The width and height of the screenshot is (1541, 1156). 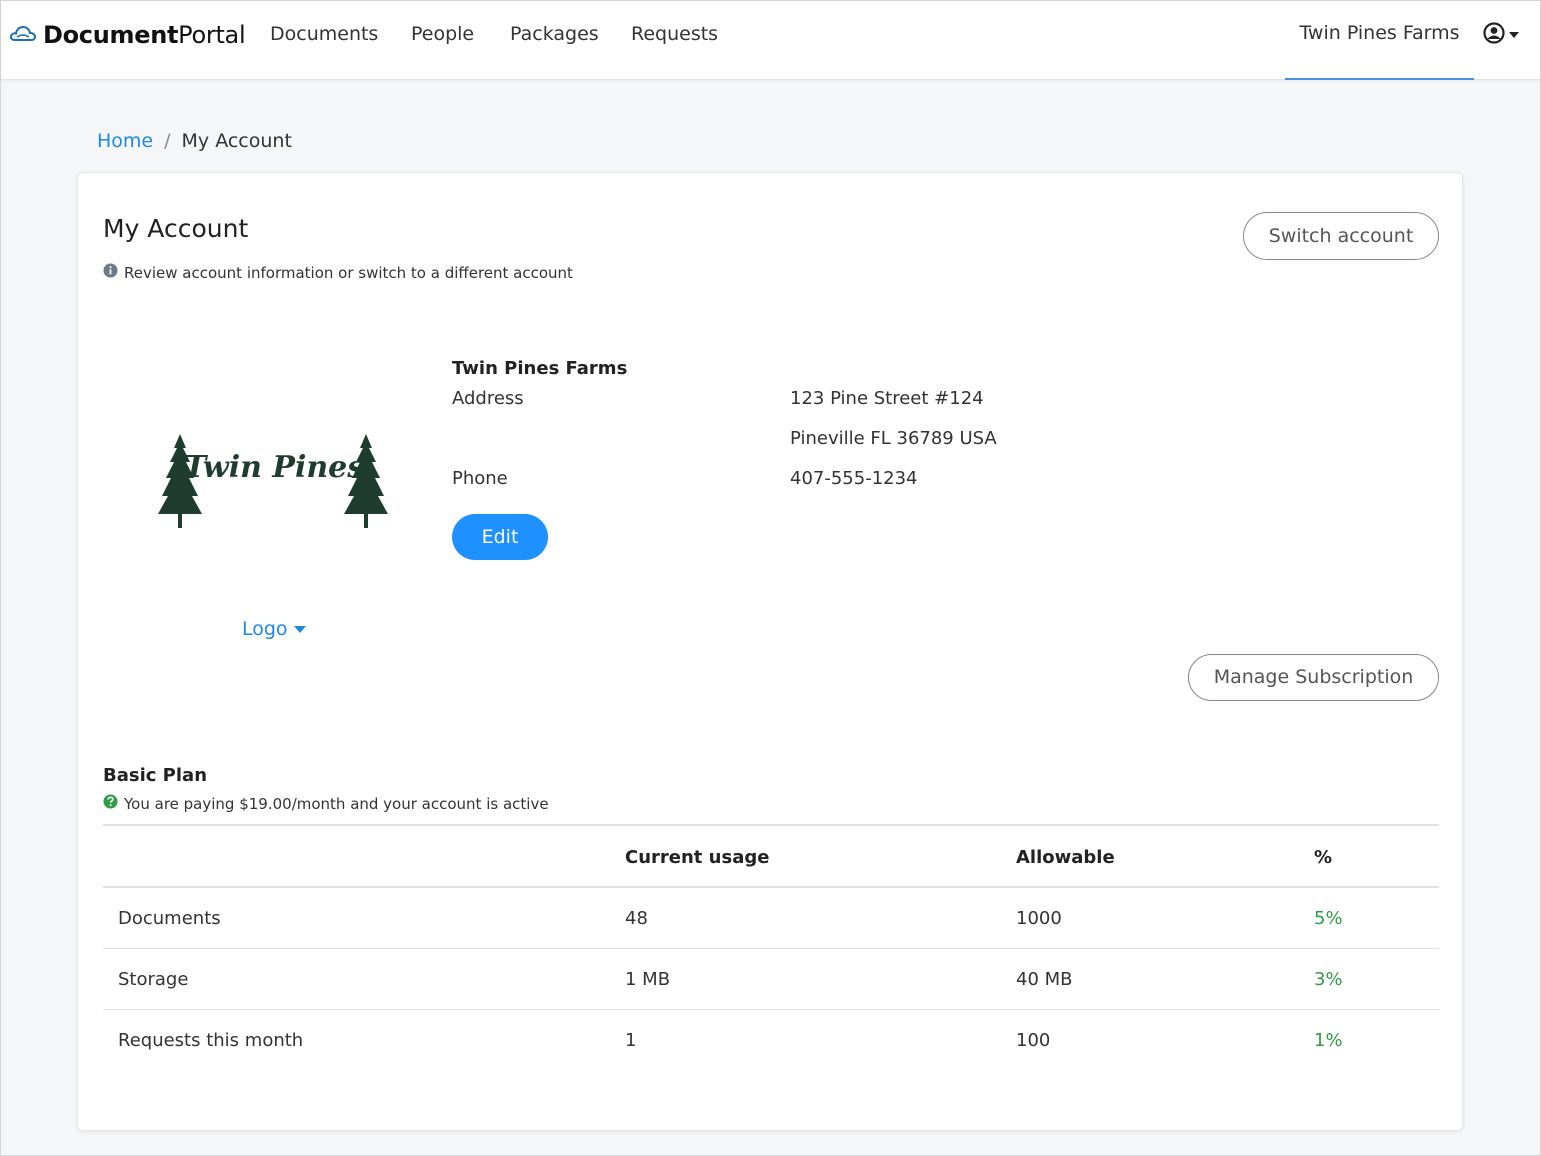 What do you see at coordinates (488, 398) in the screenshot?
I see `address-label: Address` at bounding box center [488, 398].